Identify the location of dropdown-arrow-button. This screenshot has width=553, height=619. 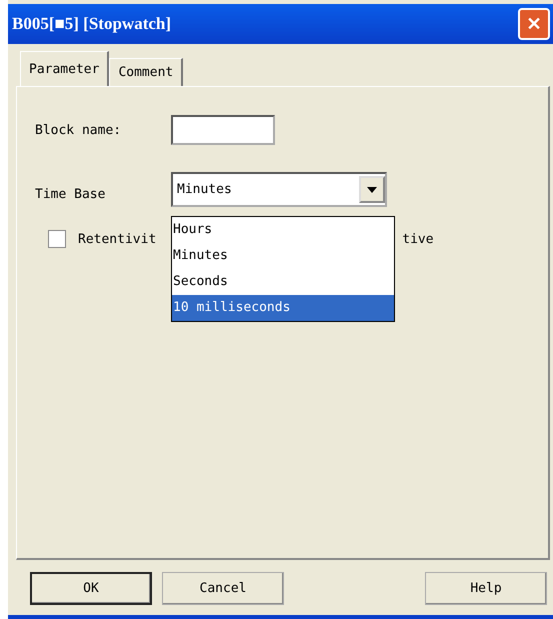
(372, 189).